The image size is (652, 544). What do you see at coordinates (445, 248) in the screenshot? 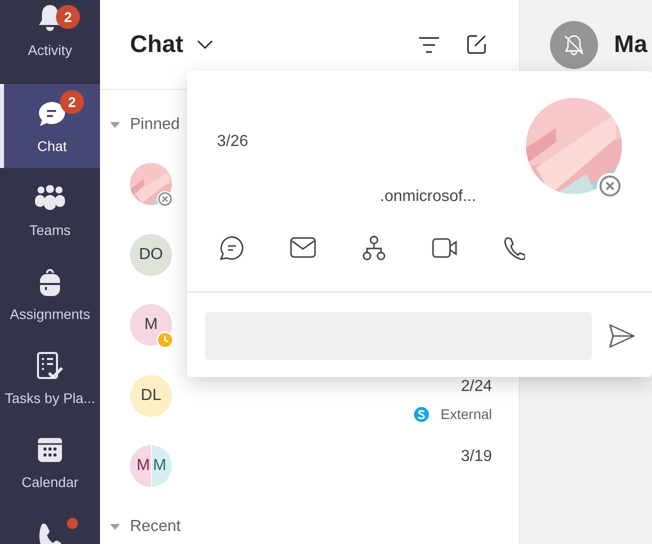
I see `video-camera-icon` at bounding box center [445, 248].